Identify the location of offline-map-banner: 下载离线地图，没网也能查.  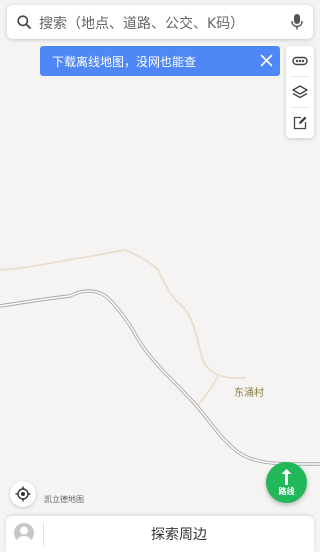
(160, 61).